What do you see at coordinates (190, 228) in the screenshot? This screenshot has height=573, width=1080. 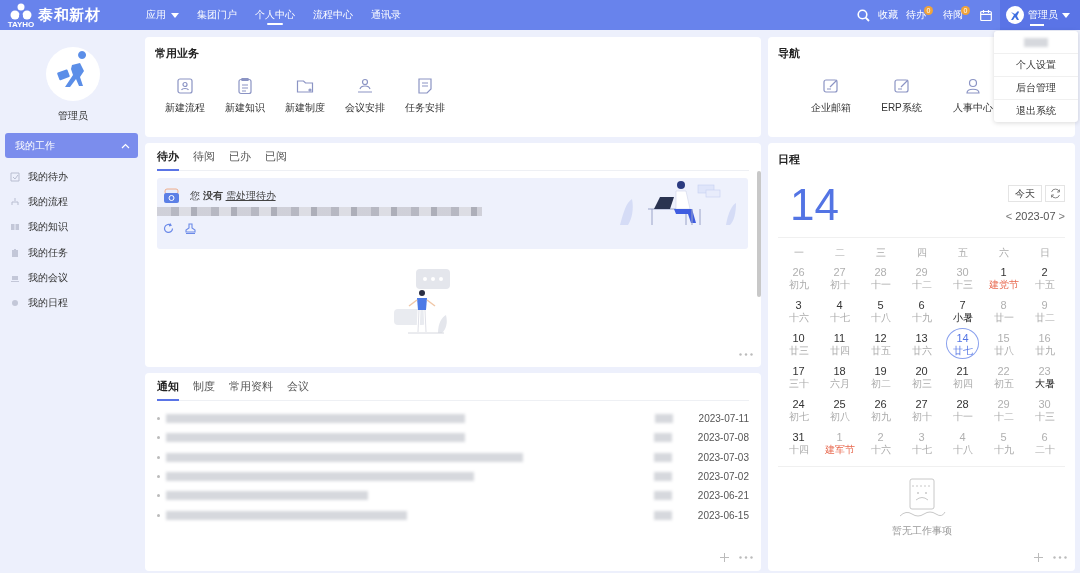 I see `stamp-icon` at bounding box center [190, 228].